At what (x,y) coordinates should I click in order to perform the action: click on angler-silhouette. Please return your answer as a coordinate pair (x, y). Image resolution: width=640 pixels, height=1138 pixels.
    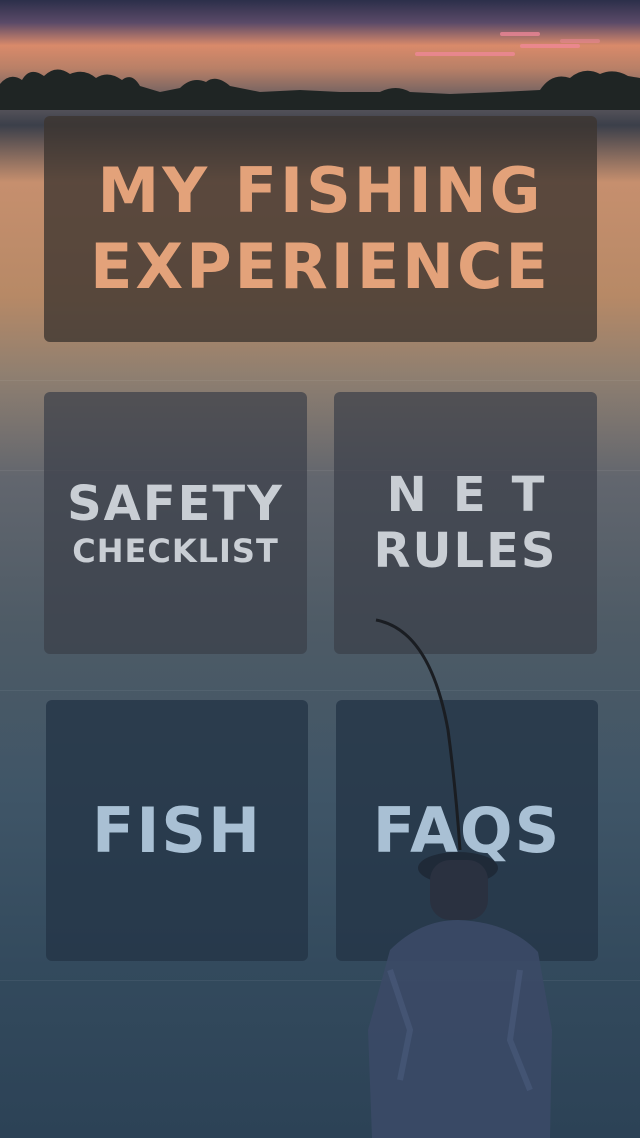
    Looking at the image, I should click on (460, 878).